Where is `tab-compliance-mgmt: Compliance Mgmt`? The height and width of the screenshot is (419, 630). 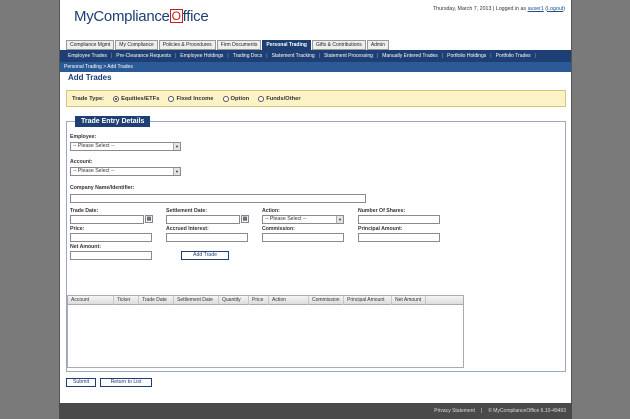 tab-compliance-mgmt: Compliance Mgmt is located at coordinates (90, 45).